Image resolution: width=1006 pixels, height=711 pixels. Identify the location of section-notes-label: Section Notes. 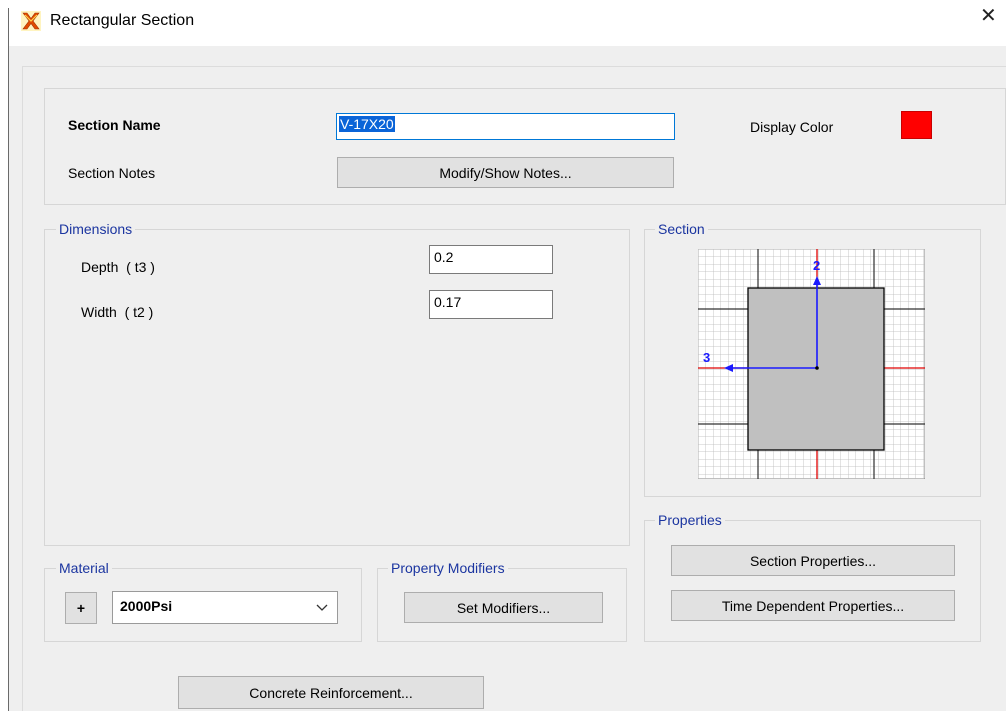
(112, 173).